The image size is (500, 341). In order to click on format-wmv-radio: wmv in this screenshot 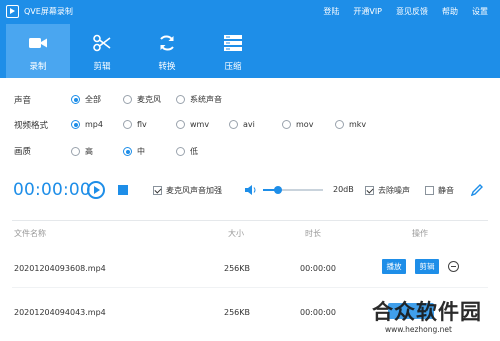, I will do `click(192, 124)`.